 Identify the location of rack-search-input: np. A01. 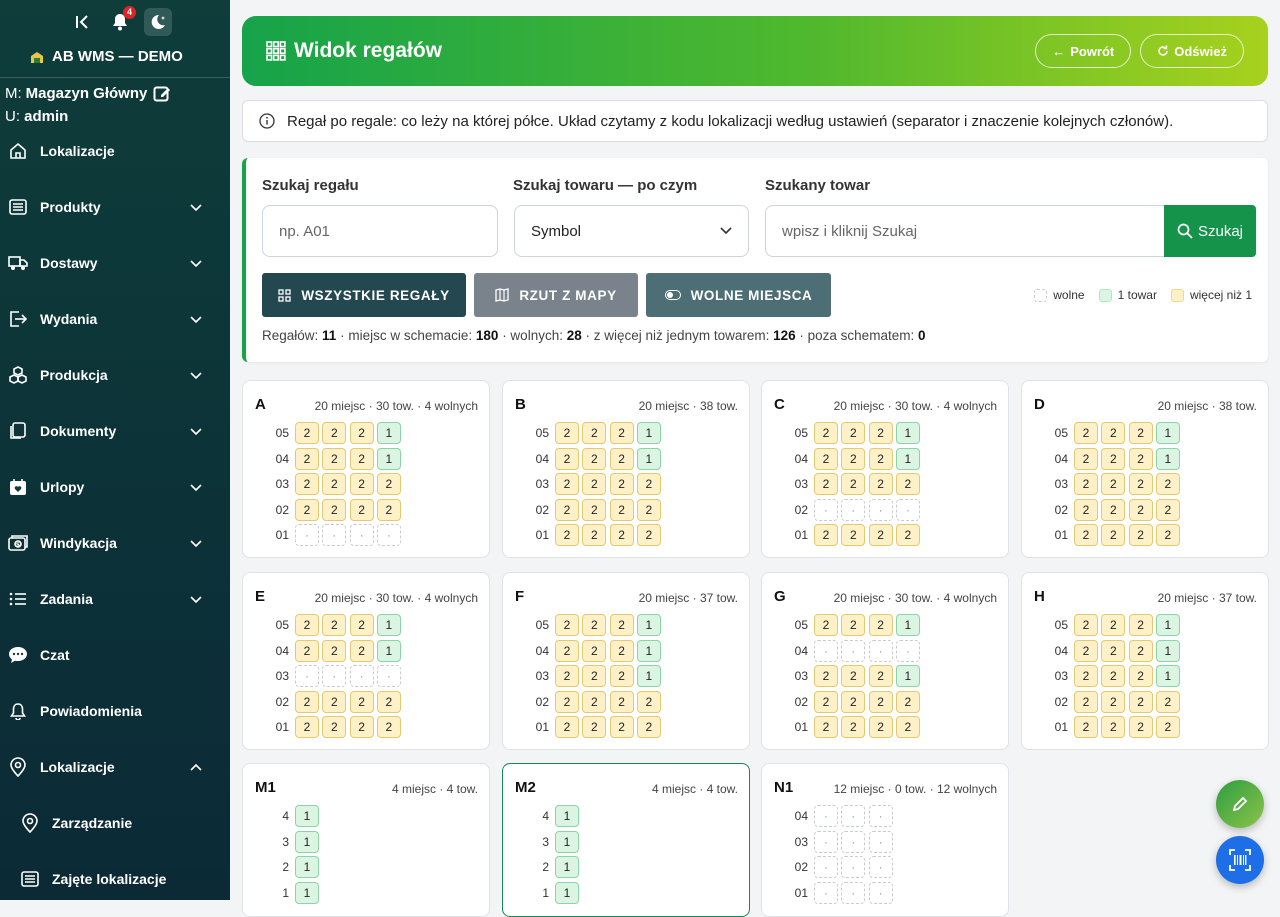
(380, 231).